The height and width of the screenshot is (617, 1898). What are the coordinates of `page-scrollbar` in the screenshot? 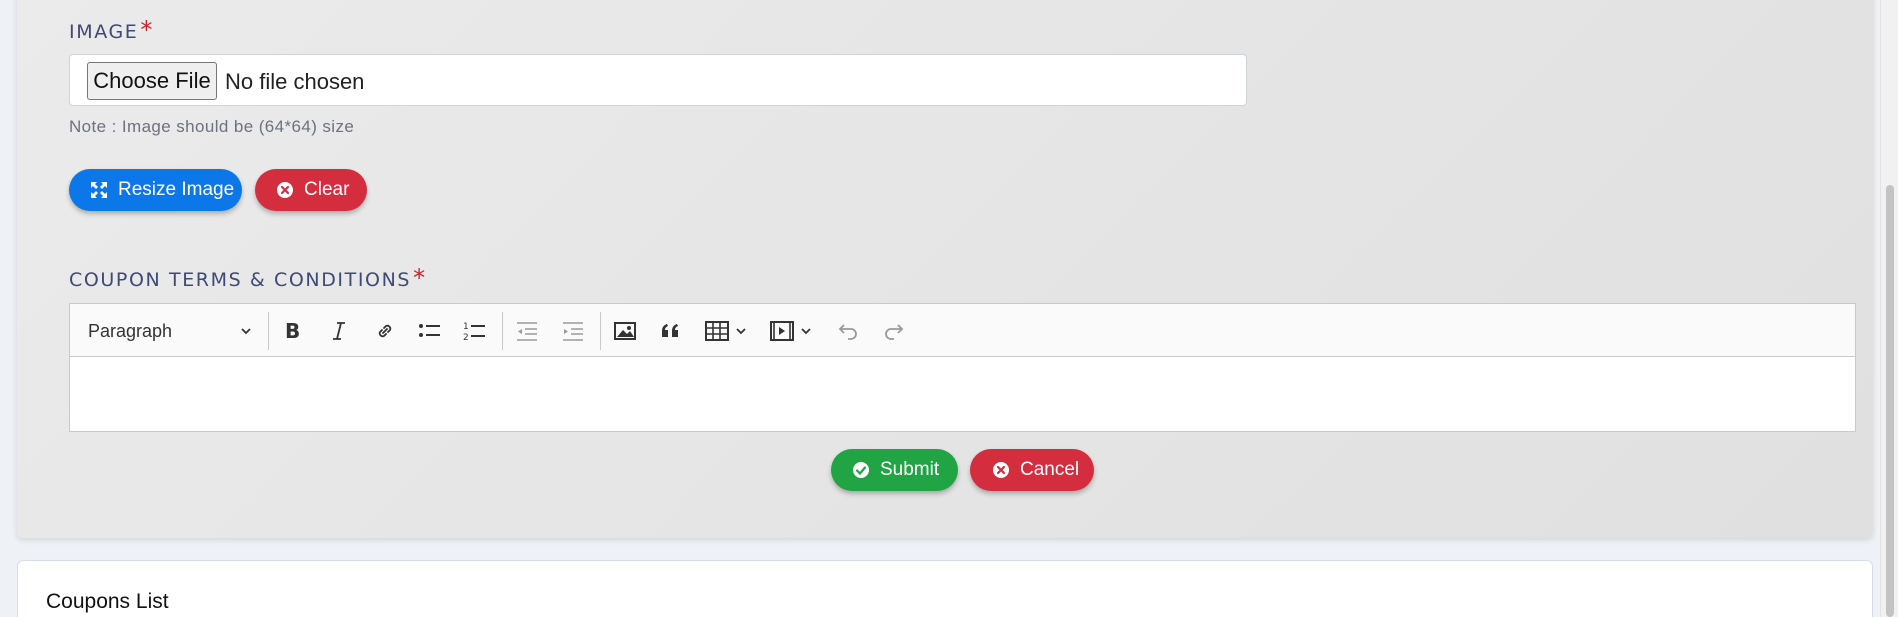 It's located at (1889, 308).